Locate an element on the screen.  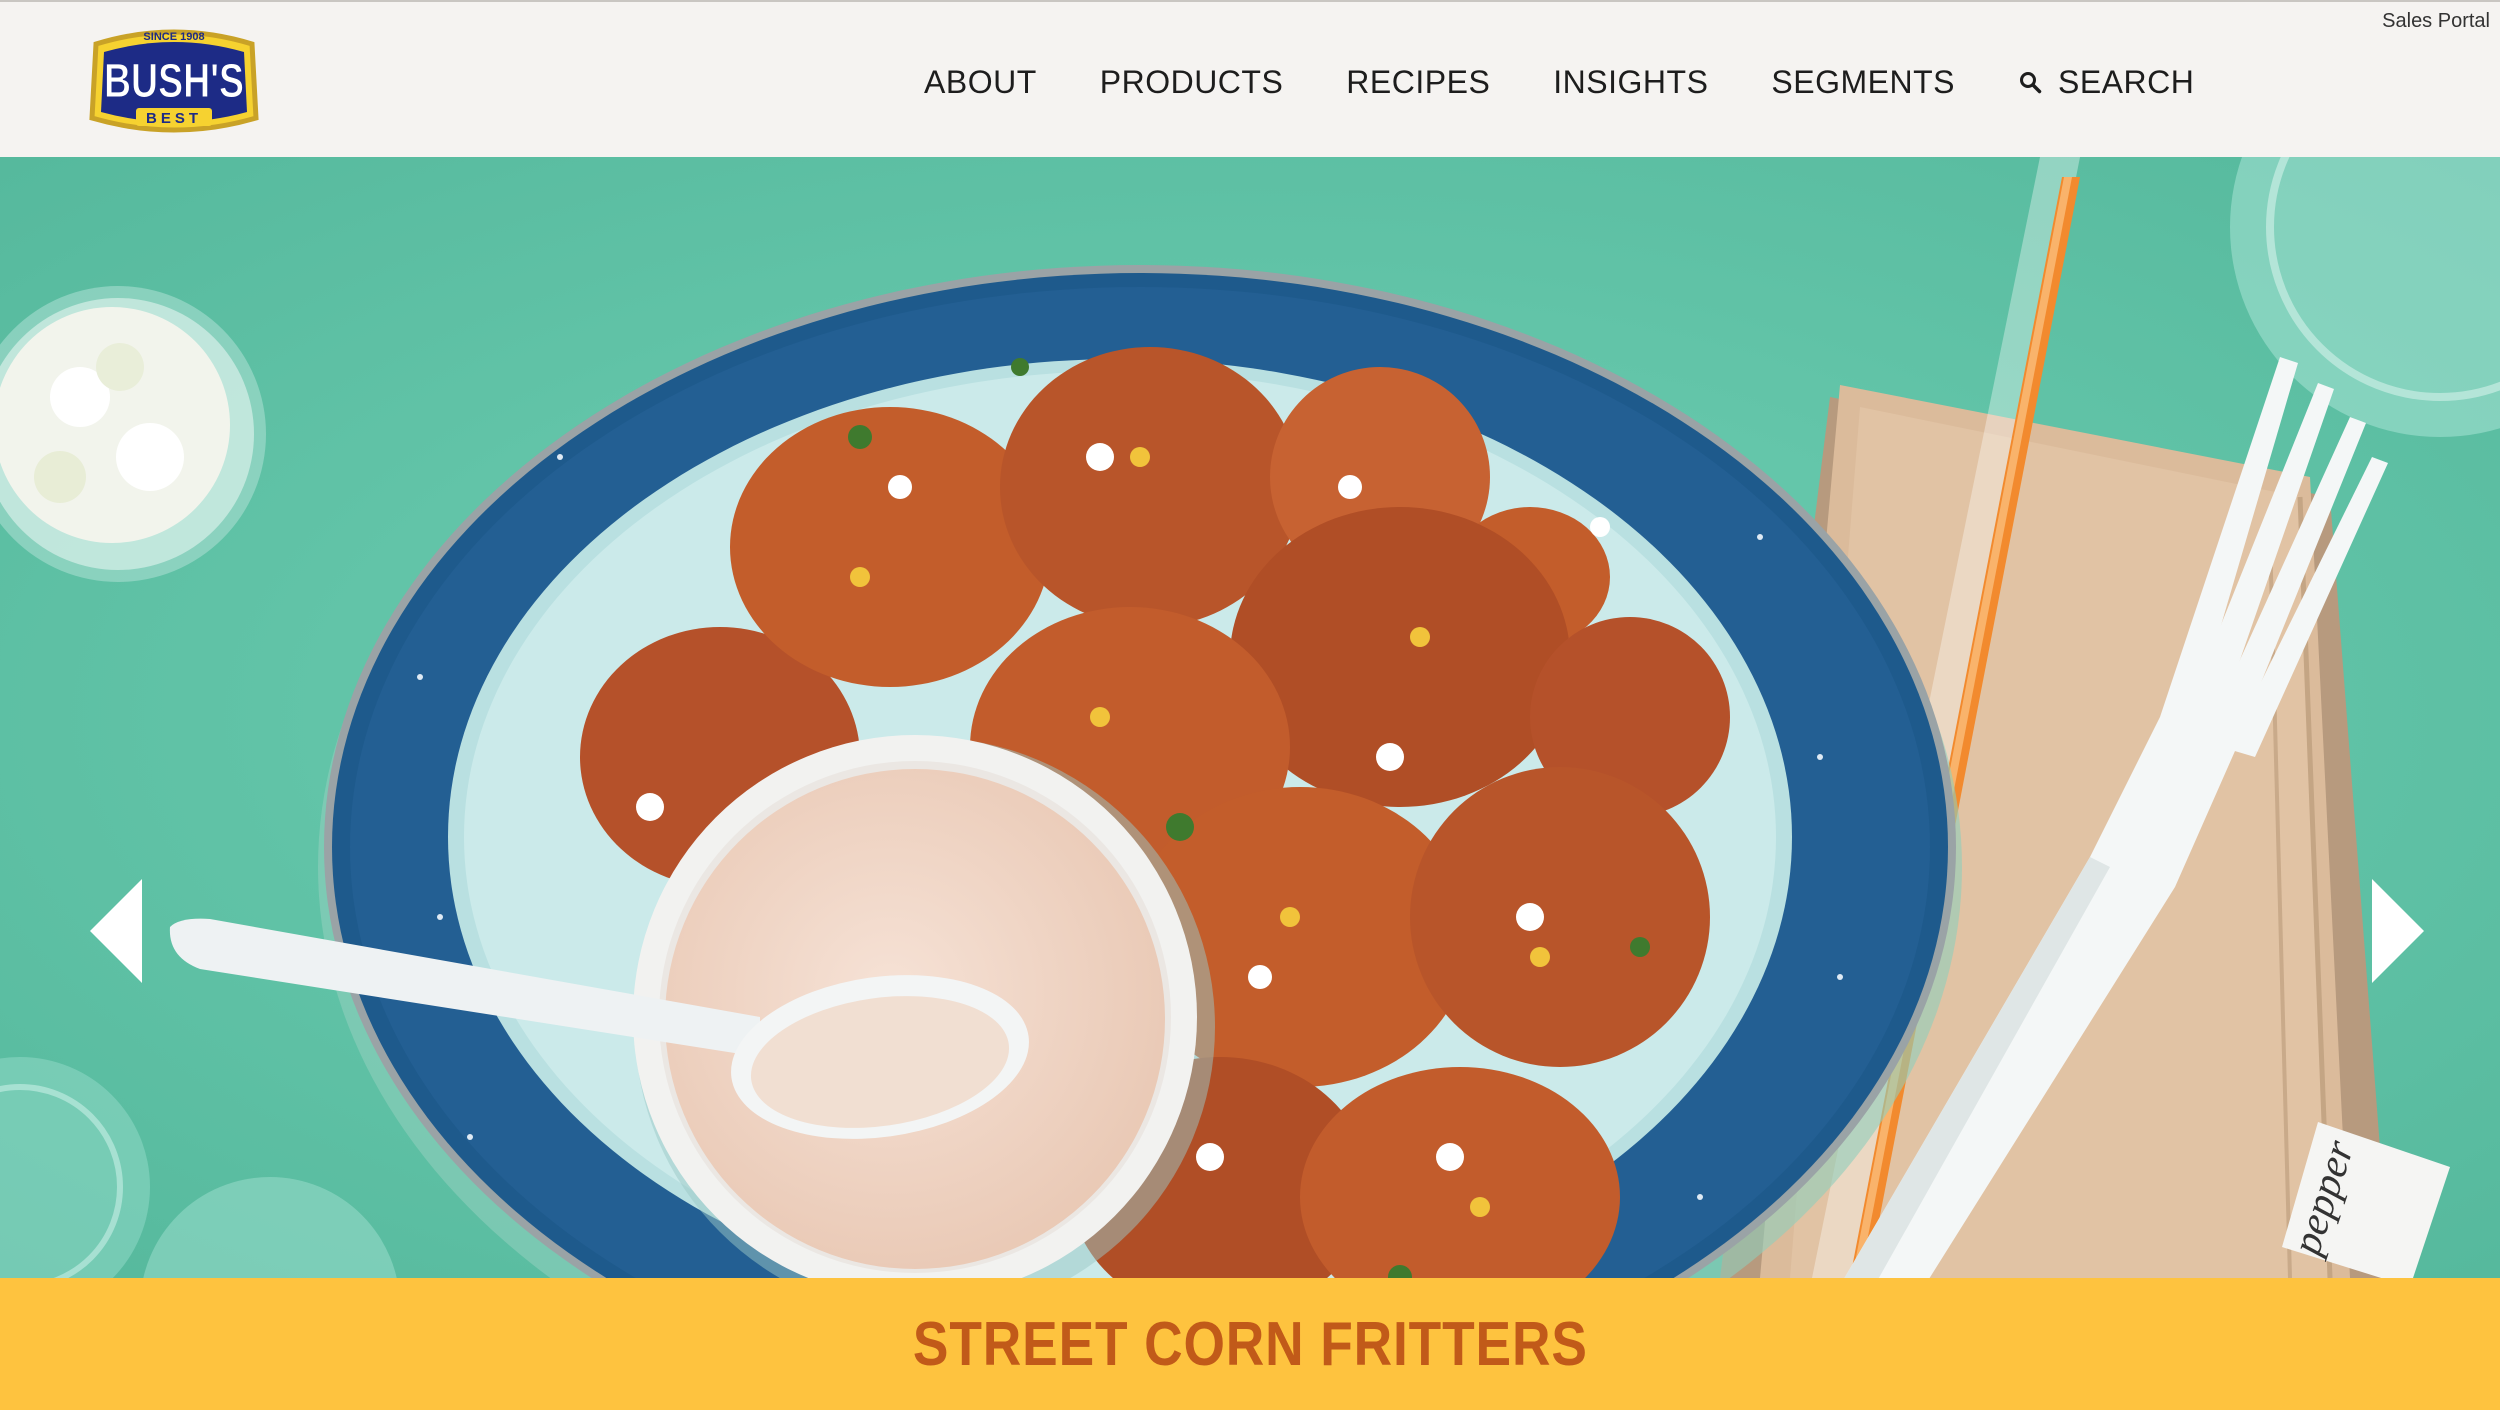
nav-products: PRODUCTS is located at coordinates (1192, 82).